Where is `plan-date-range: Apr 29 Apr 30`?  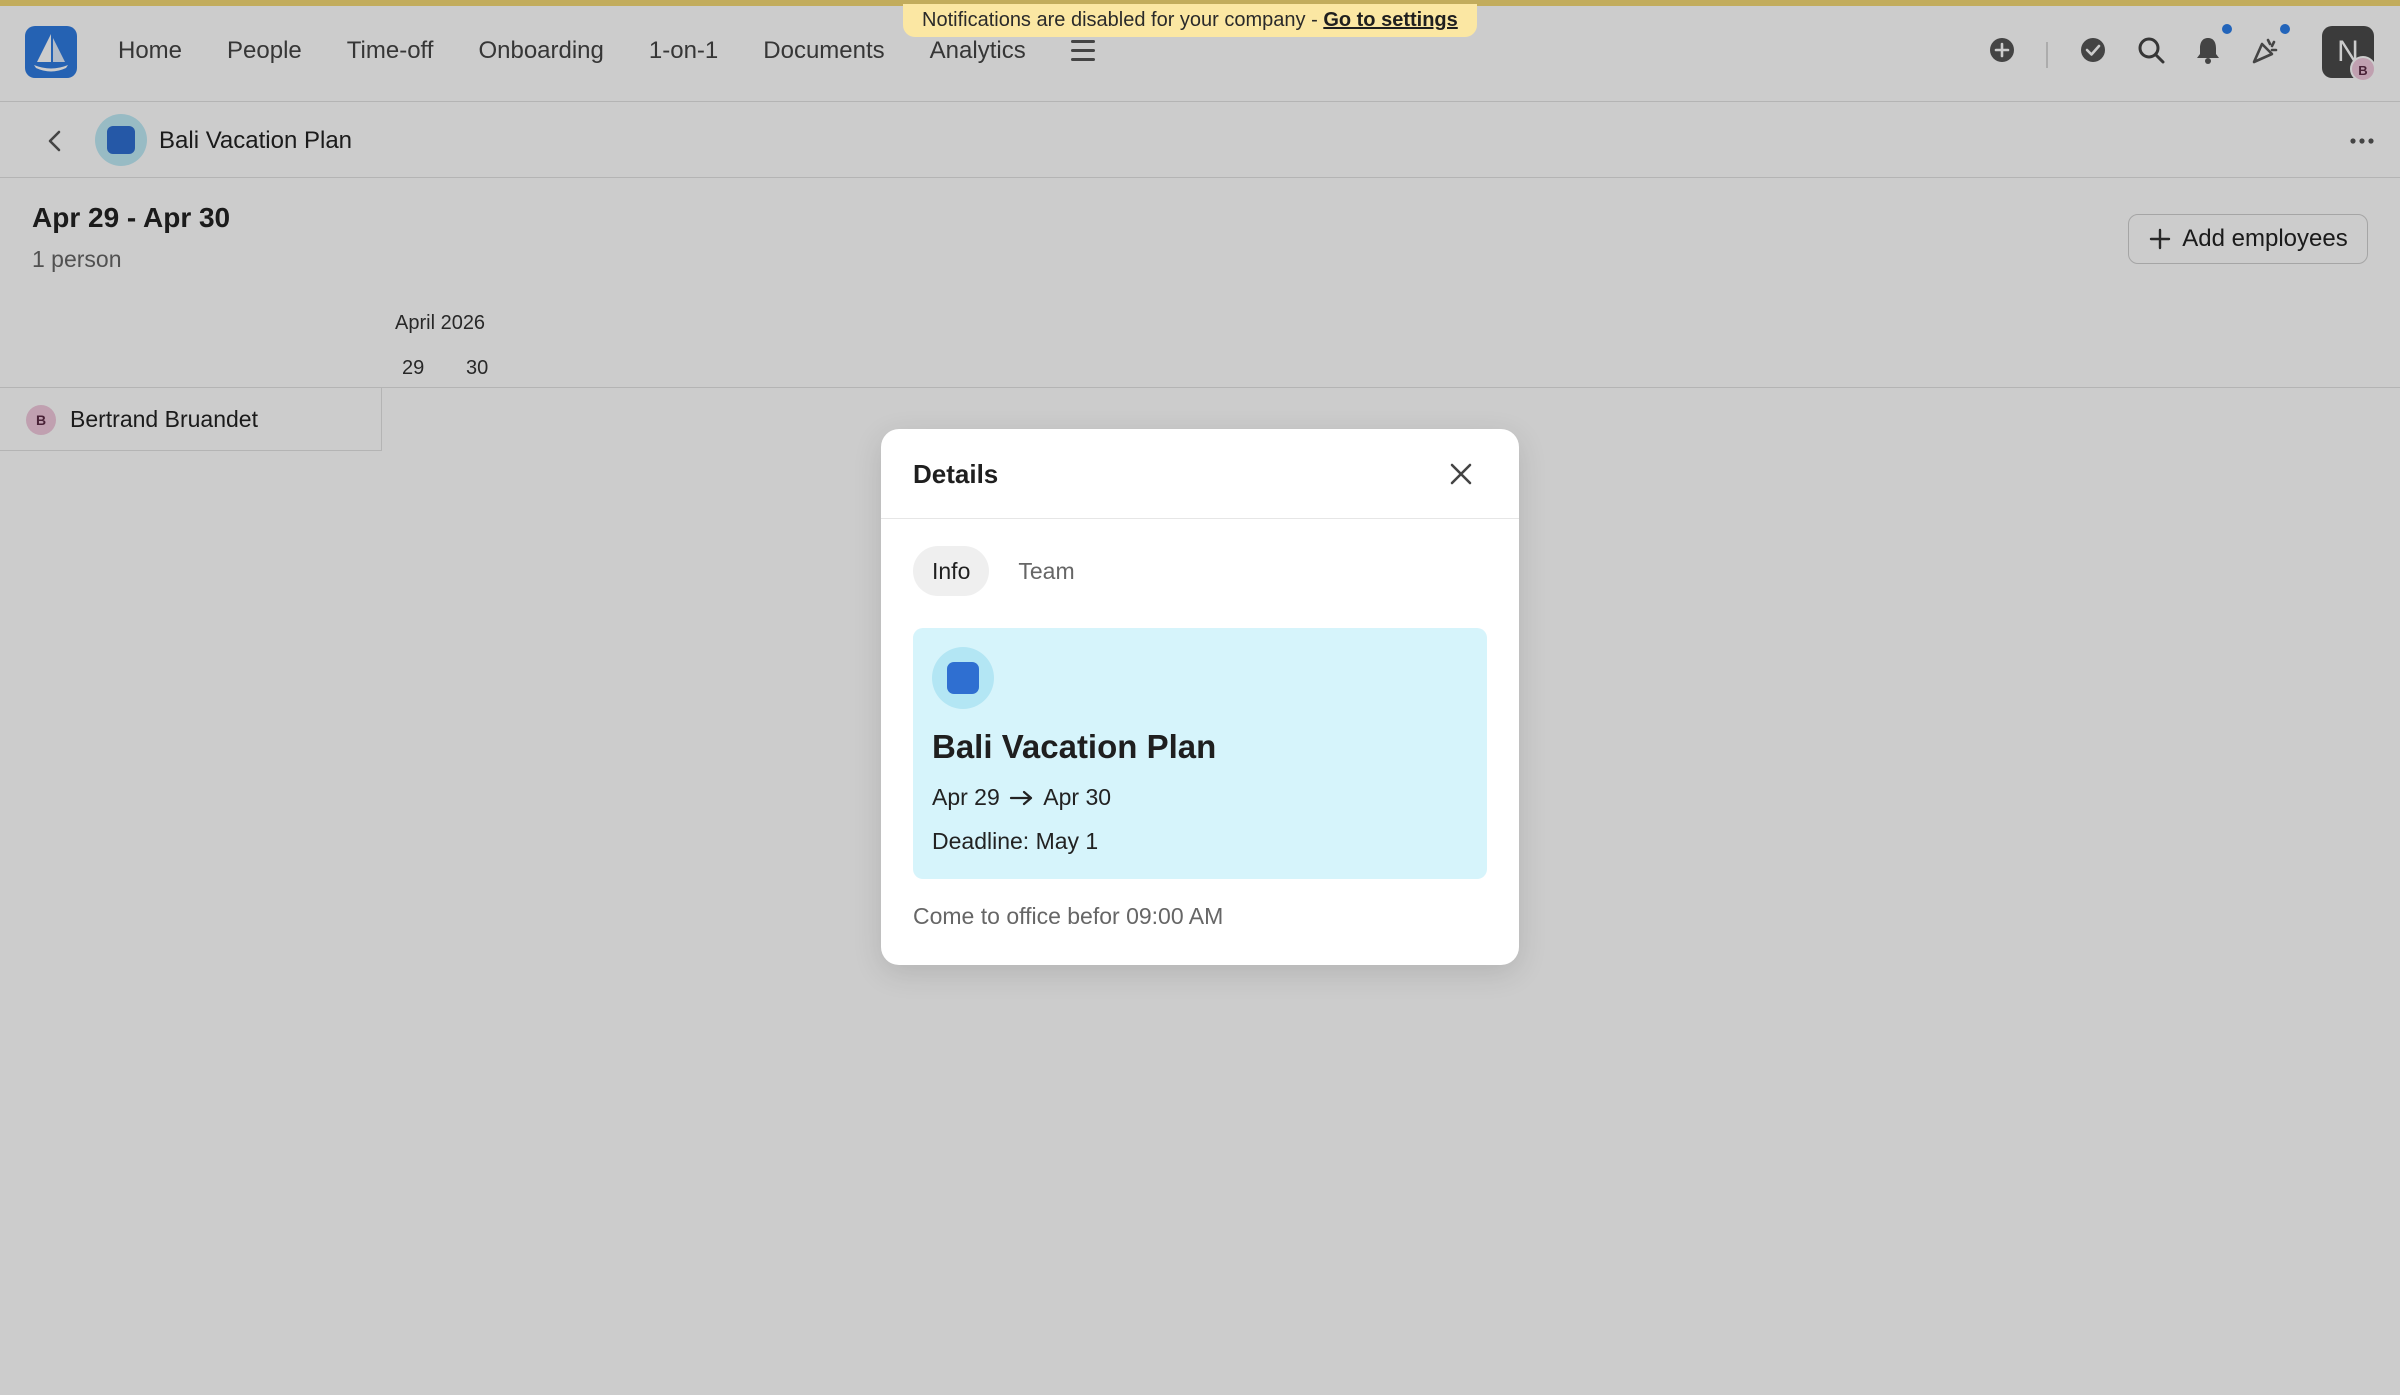
plan-date-range: Apr 29 Apr 30 is located at coordinates (1021, 797).